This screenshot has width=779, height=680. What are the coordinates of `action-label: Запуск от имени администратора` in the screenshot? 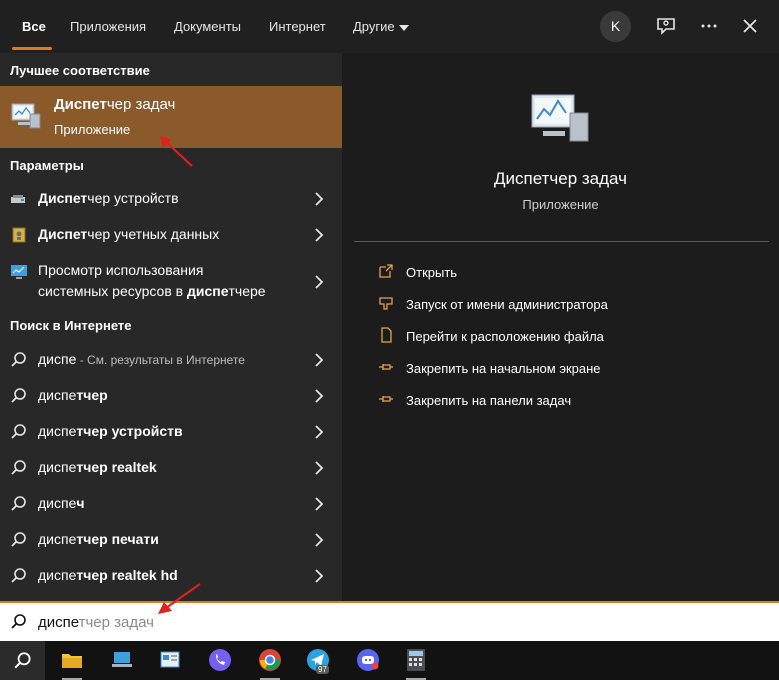 It's located at (507, 304).